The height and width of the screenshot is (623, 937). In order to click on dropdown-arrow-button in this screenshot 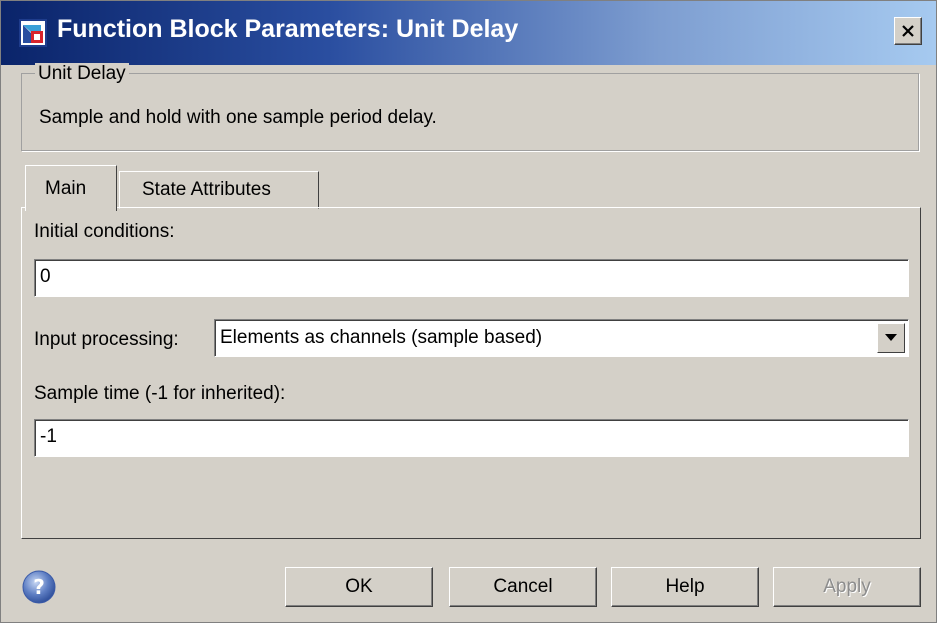, I will do `click(891, 338)`.